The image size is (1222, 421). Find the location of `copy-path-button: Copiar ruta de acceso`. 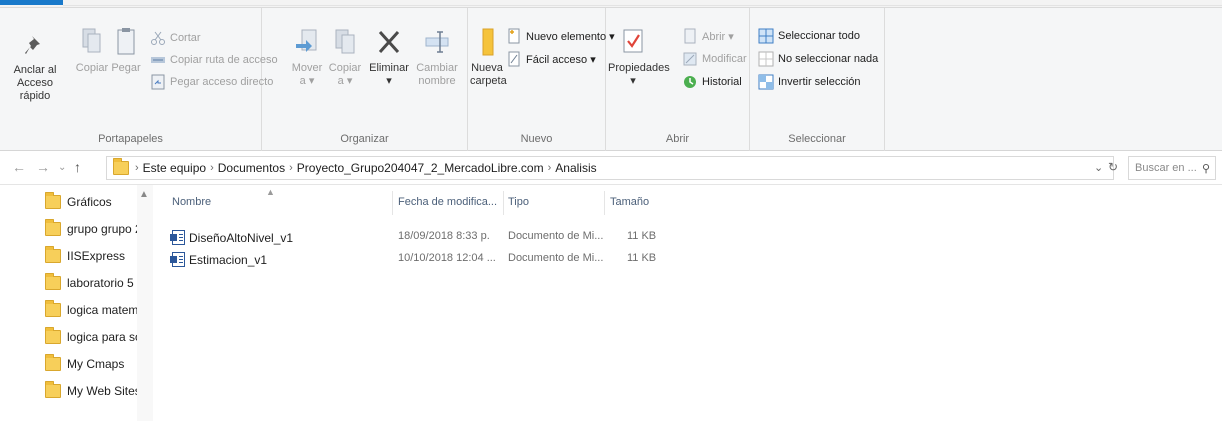

copy-path-button: Copiar ruta de acceso is located at coordinates (214, 60).